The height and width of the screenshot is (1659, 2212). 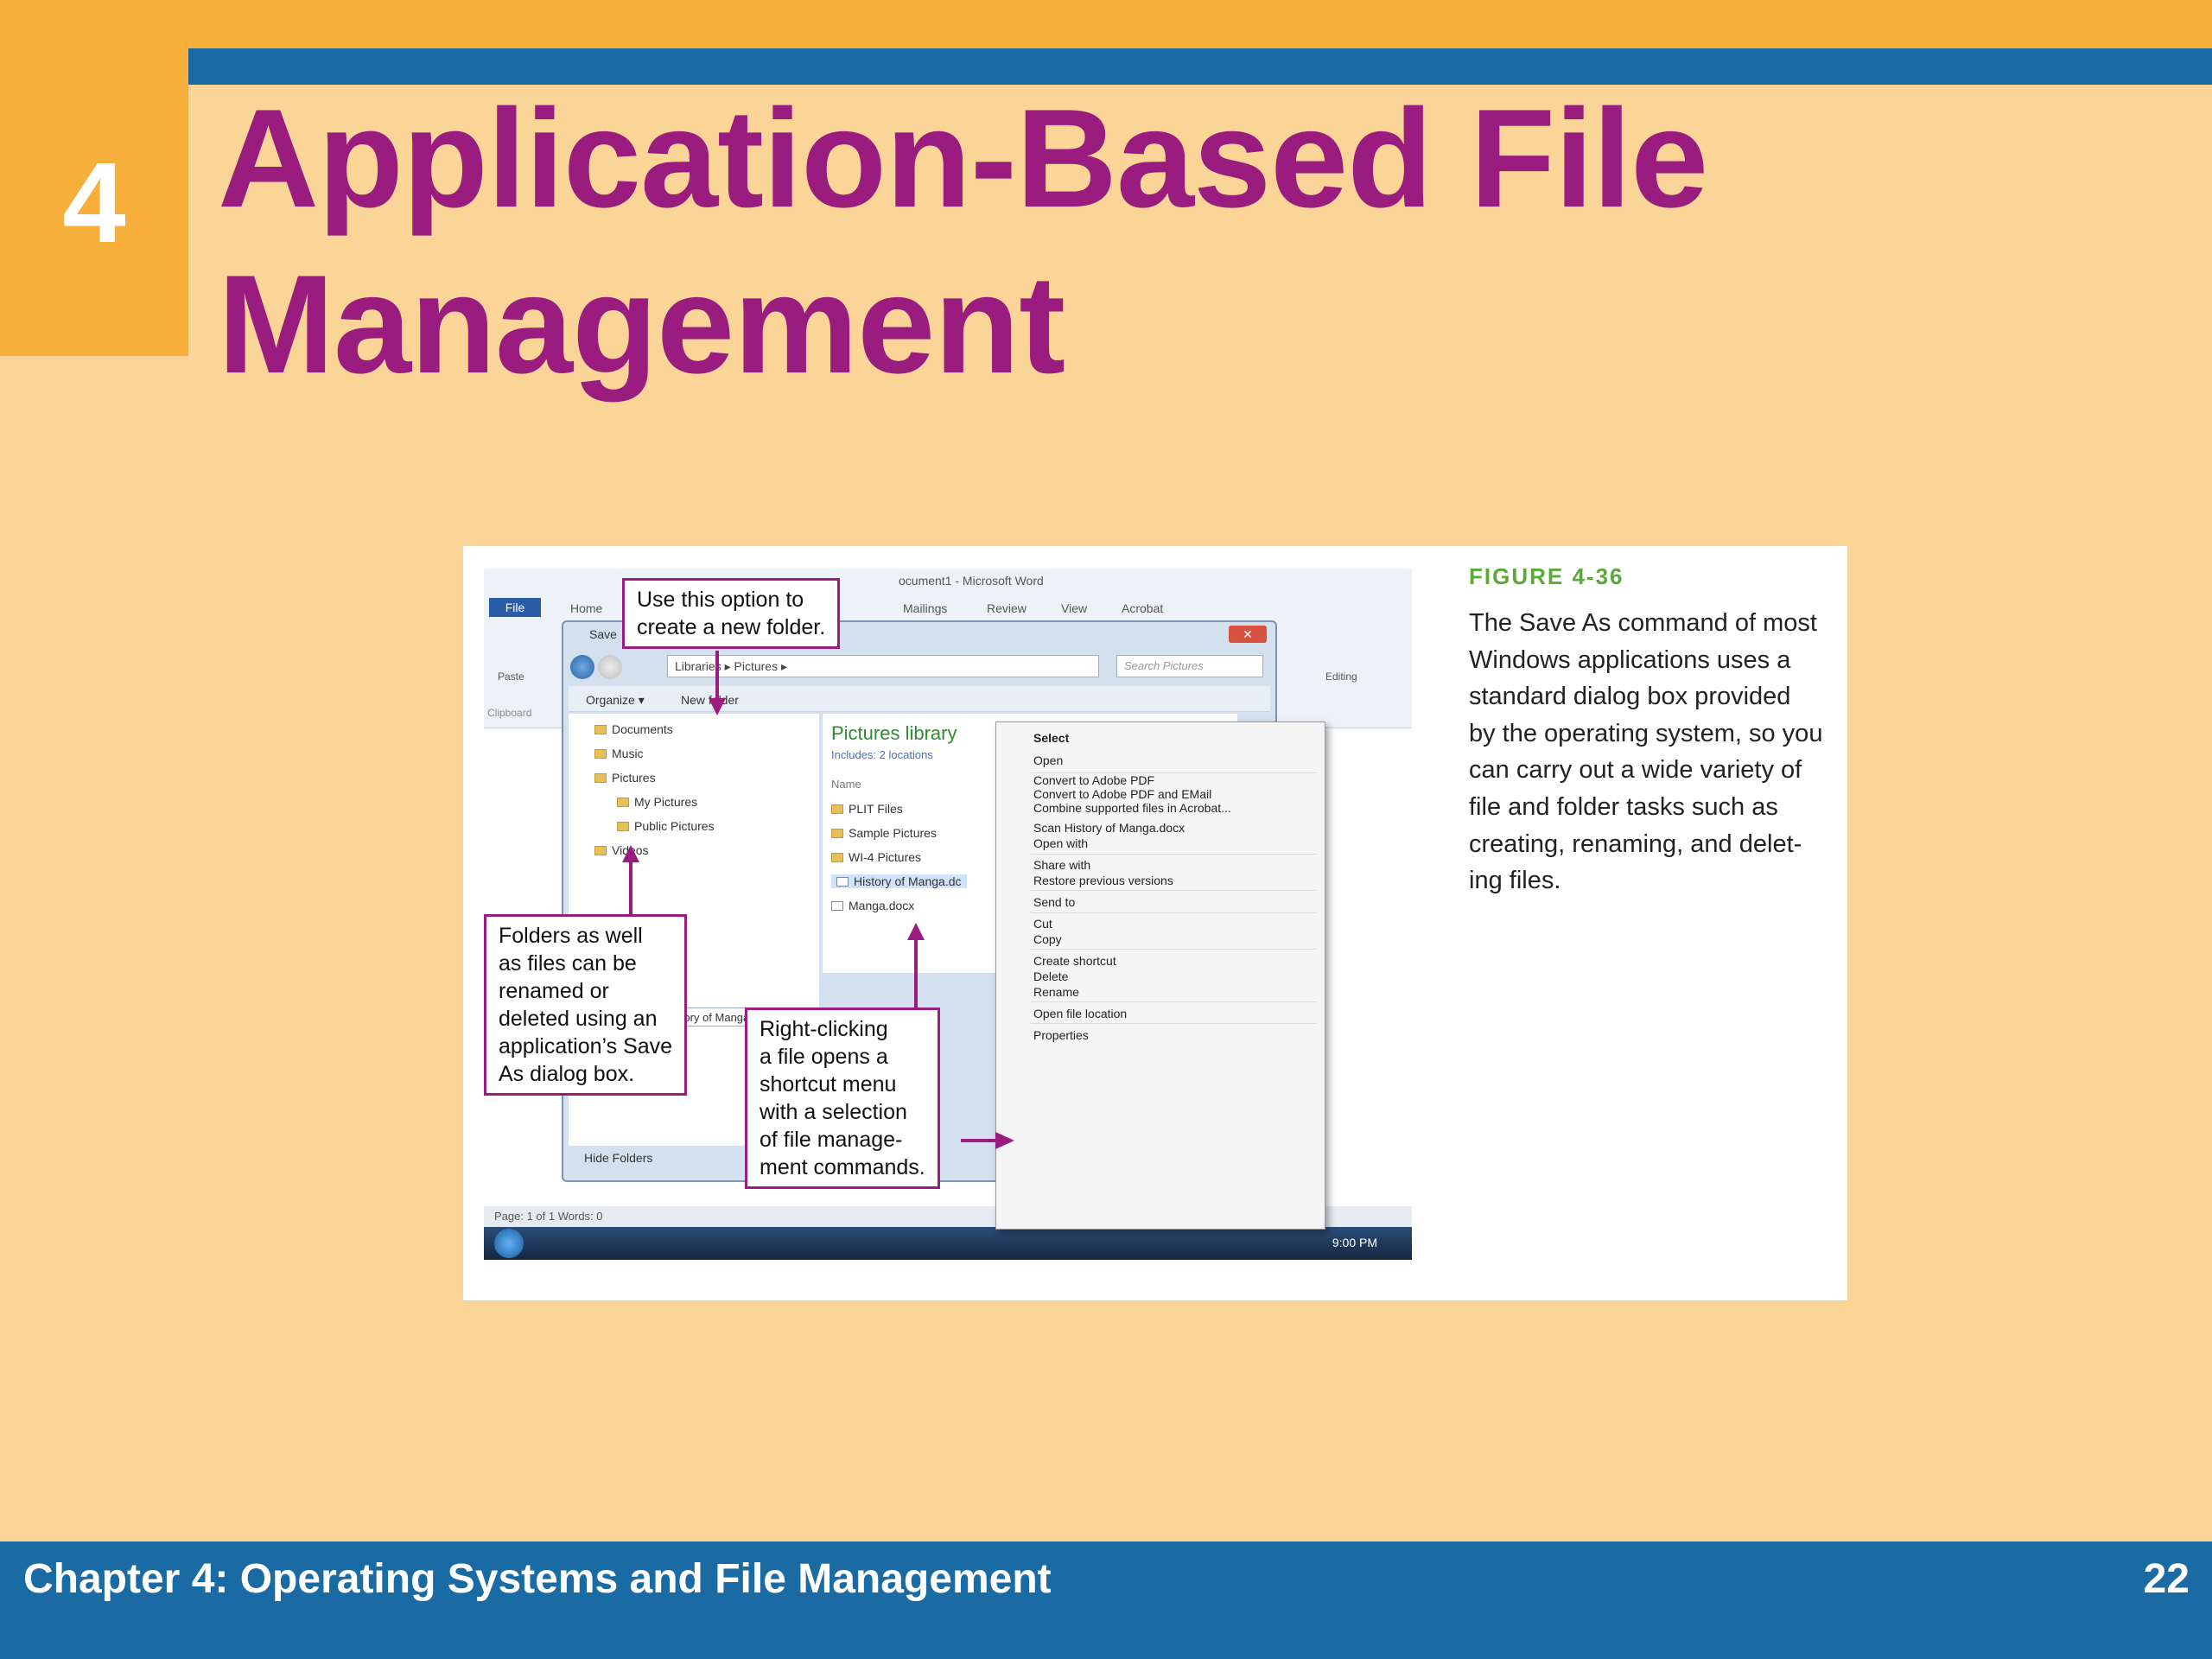 What do you see at coordinates (731, 613) in the screenshot?
I see `callout-new-folder: Use this option to create a new folder.` at bounding box center [731, 613].